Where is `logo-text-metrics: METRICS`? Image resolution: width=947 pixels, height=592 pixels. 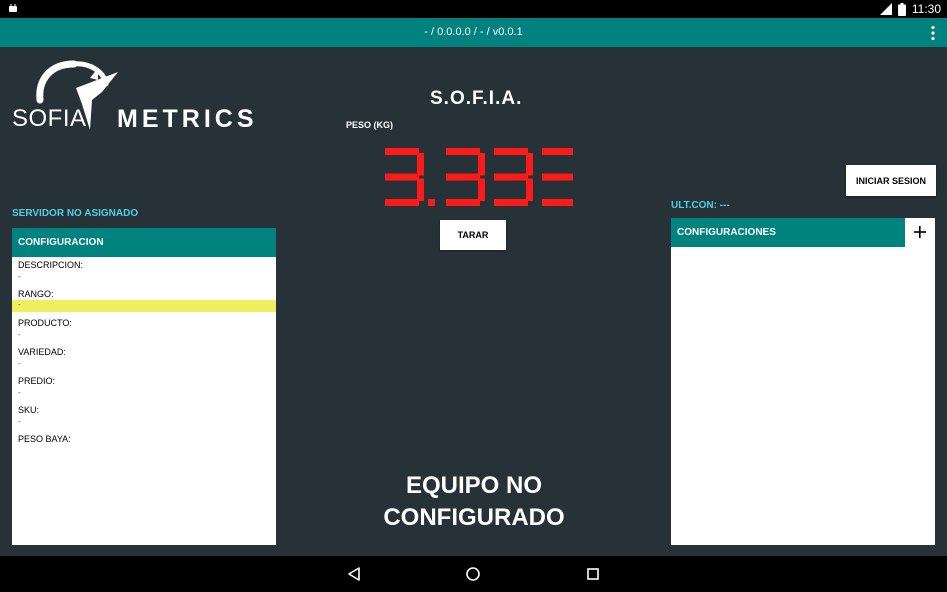
logo-text-metrics: METRICS is located at coordinates (187, 119).